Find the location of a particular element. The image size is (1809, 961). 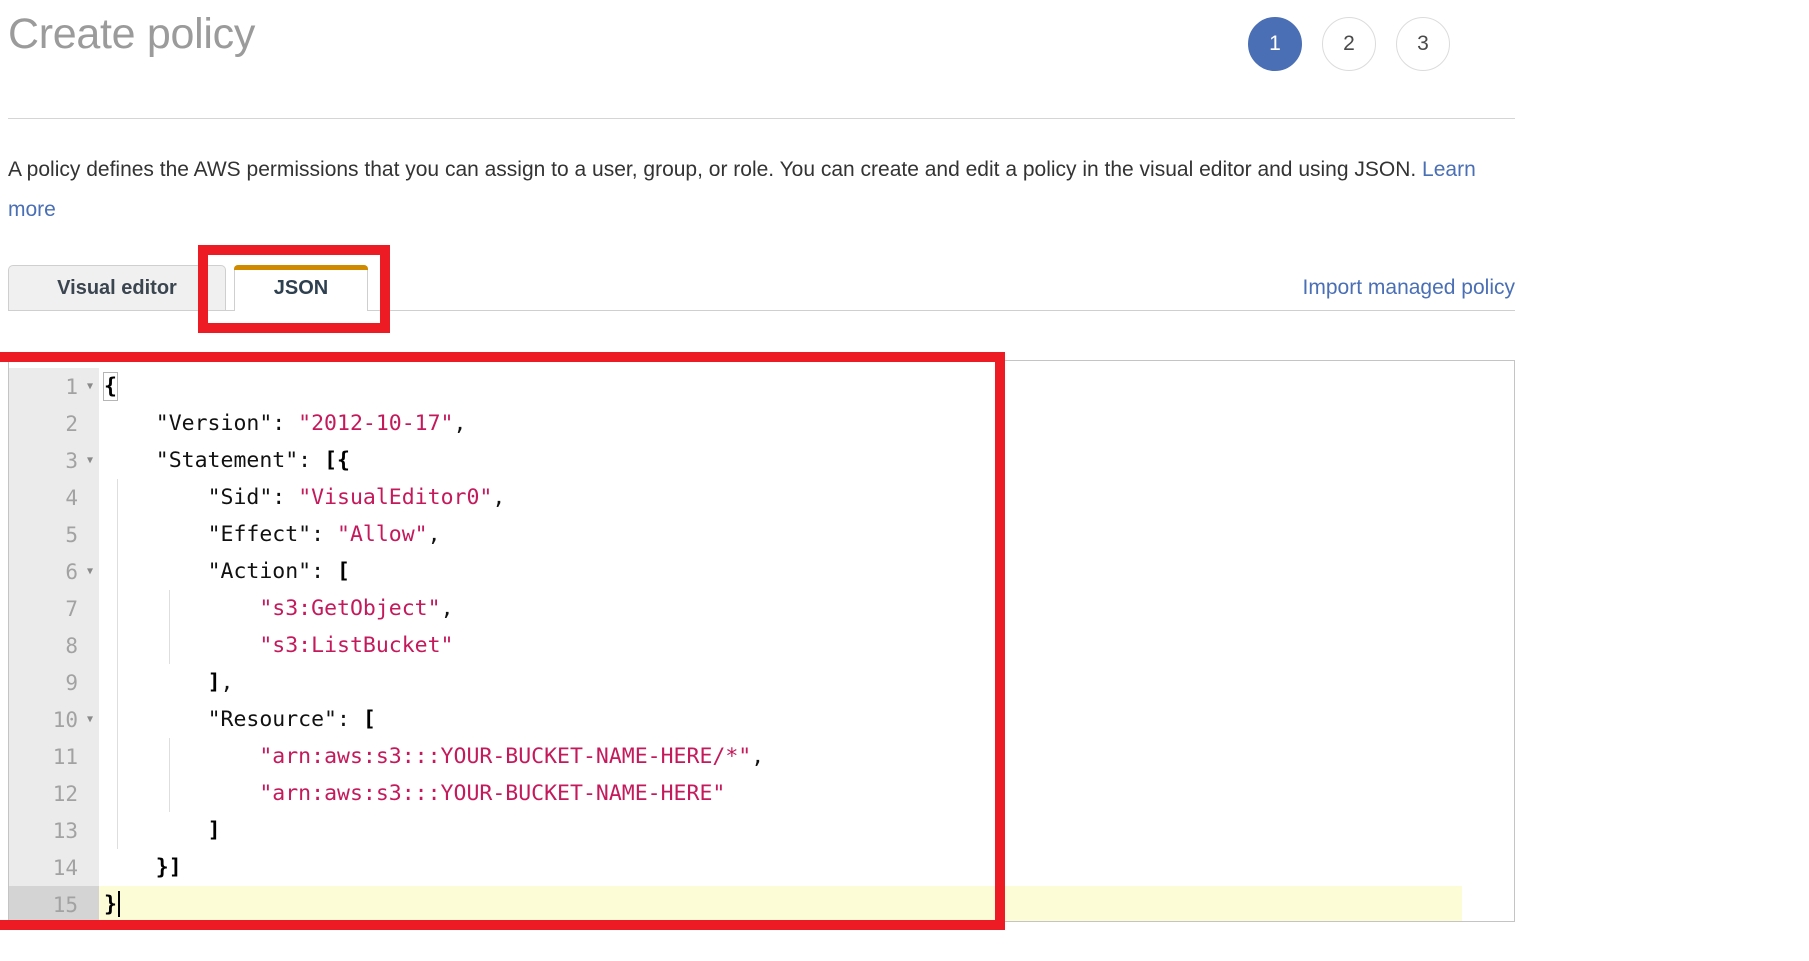

code-line: 9 ], is located at coordinates (761, 682).